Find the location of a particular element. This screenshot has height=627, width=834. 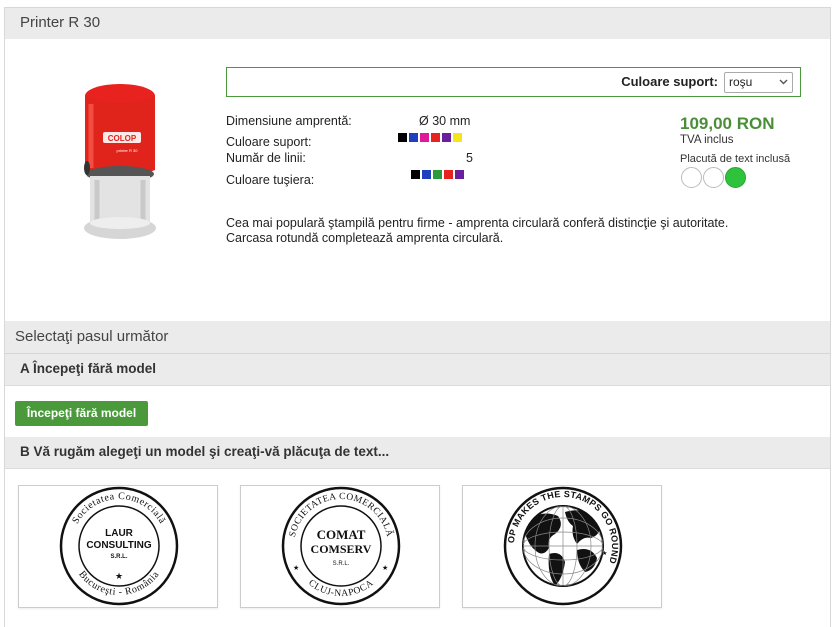

section-a-heading: A Începeţi fără model is located at coordinates (417, 370).